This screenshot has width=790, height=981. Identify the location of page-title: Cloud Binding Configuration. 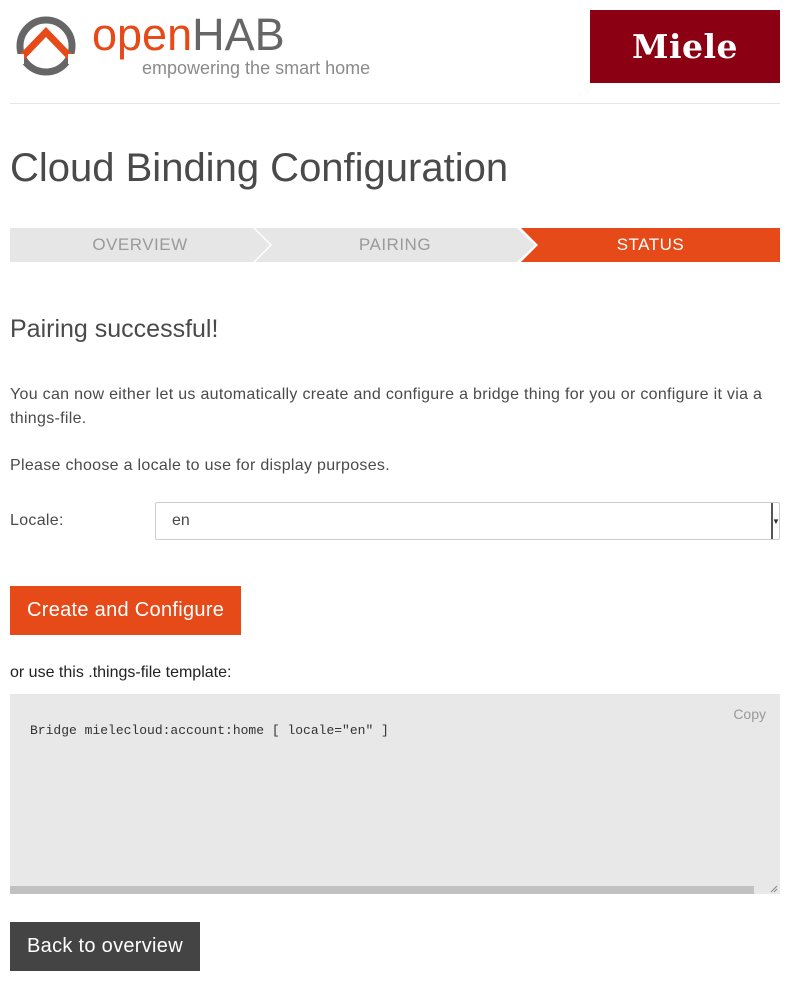
(259, 168).